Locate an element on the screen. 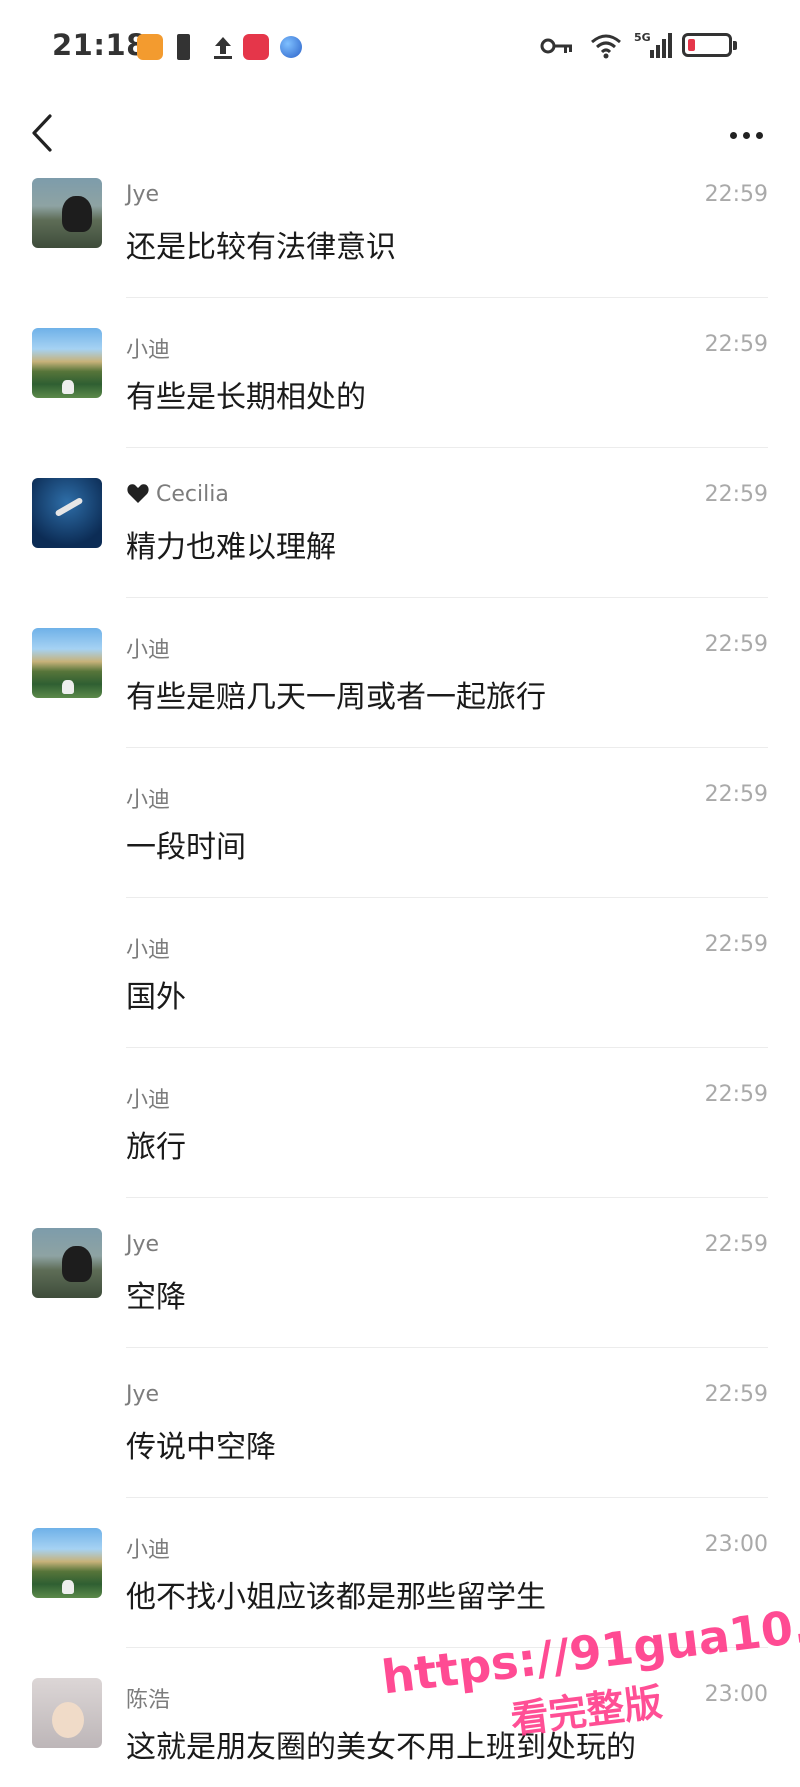  battery-saver-icon is located at coordinates (183, 47).